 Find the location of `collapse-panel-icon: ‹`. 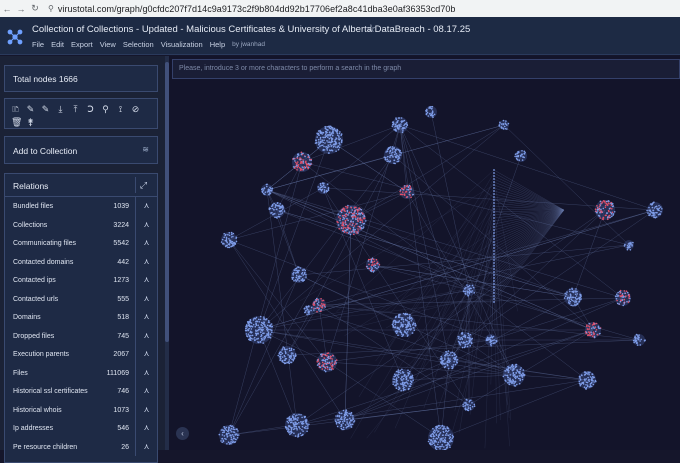

collapse-panel-icon: ‹ is located at coordinates (182, 433).